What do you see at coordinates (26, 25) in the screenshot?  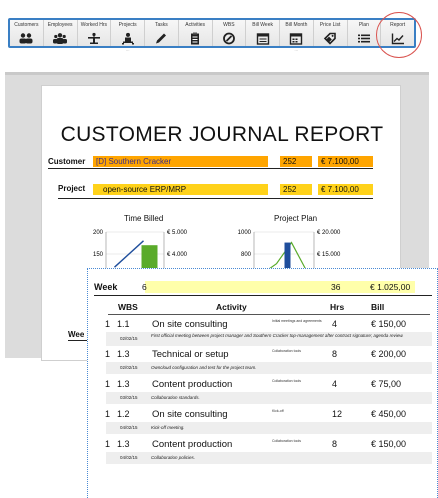 I see `toolbar-label: Customers` at bounding box center [26, 25].